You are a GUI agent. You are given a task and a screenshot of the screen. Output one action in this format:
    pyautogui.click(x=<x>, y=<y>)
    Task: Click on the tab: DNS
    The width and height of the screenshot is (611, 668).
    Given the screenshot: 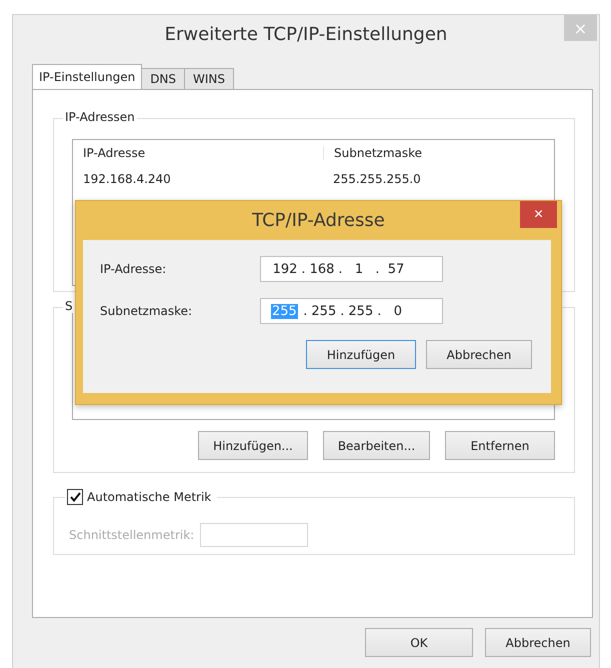 What is the action you would take?
    pyautogui.click(x=163, y=78)
    